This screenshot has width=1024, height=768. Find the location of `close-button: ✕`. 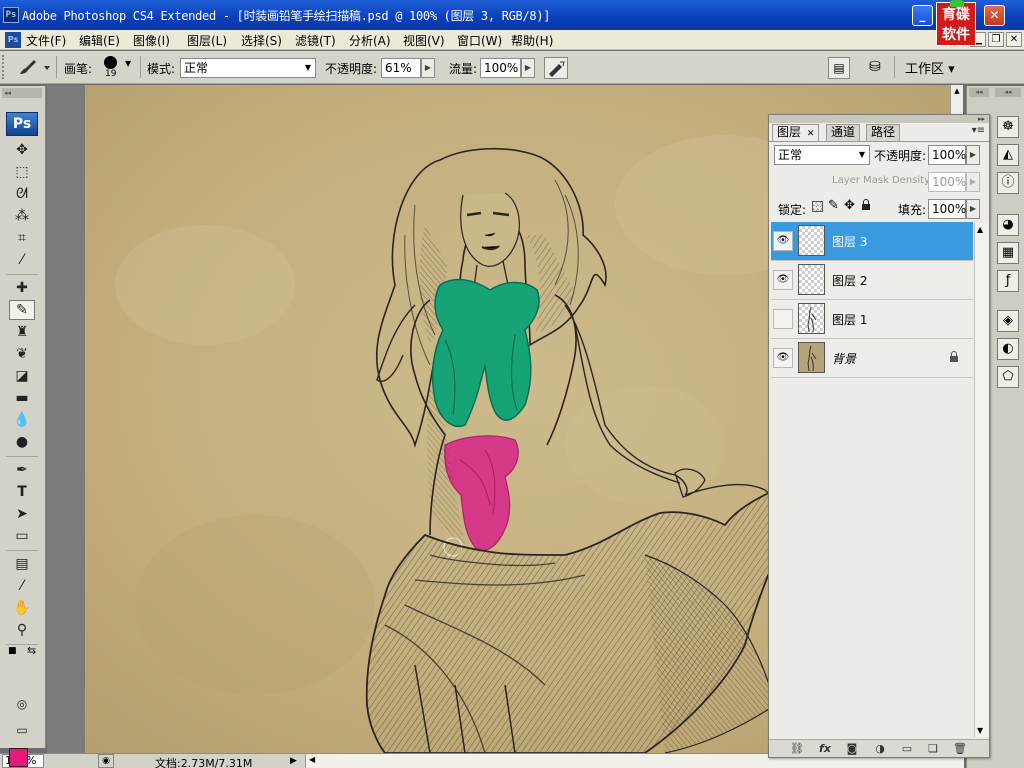

close-button: ✕ is located at coordinates (994, 15).